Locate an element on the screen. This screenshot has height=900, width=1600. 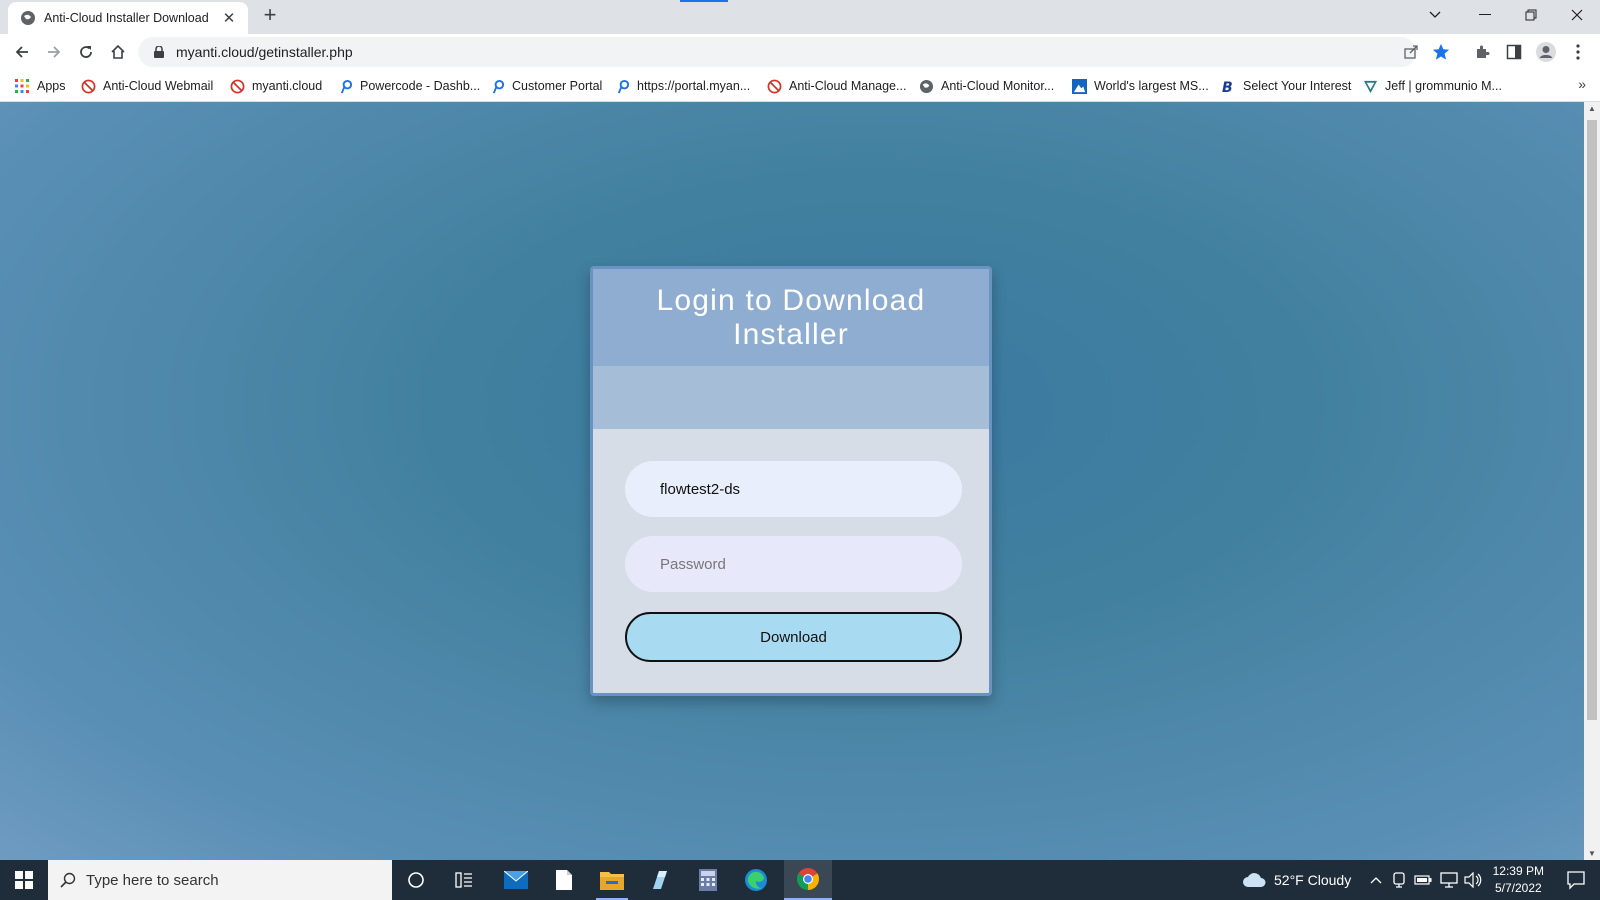
login-card-header: Login to Download Installer is located at coordinates (791, 317).